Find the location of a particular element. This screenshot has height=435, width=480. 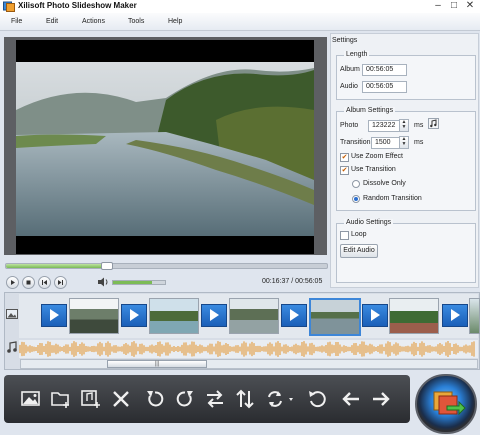

previous-button is located at coordinates (44, 282).